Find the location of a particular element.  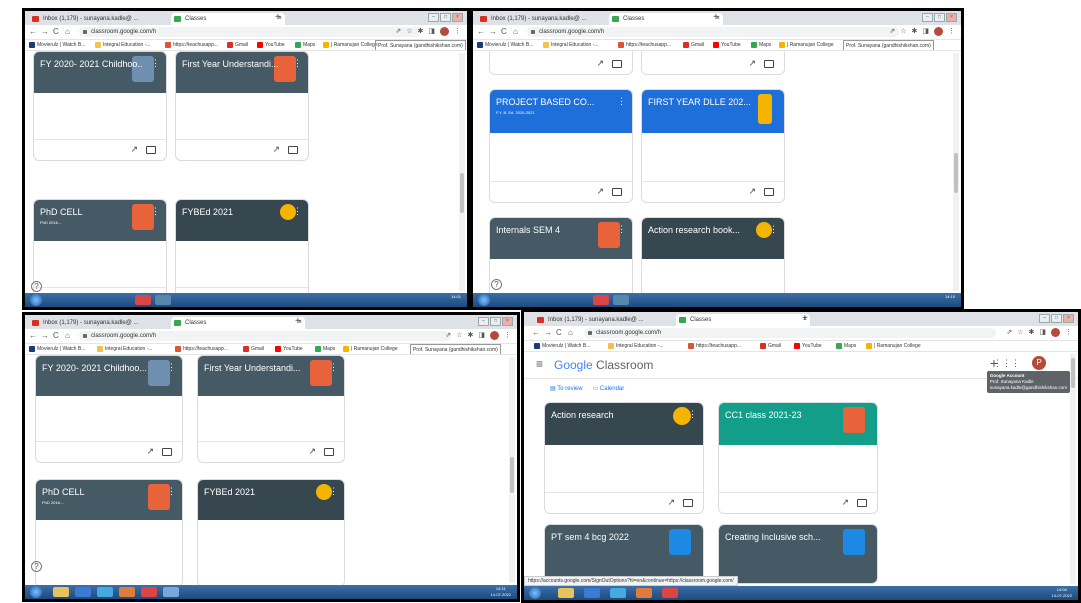

class-card: Action research book... ⋮ is located at coordinates (713, 255).